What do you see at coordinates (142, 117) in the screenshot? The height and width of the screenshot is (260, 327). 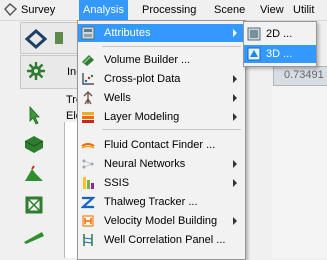 I see `layer-modeling-label: Layer Modeling` at bounding box center [142, 117].